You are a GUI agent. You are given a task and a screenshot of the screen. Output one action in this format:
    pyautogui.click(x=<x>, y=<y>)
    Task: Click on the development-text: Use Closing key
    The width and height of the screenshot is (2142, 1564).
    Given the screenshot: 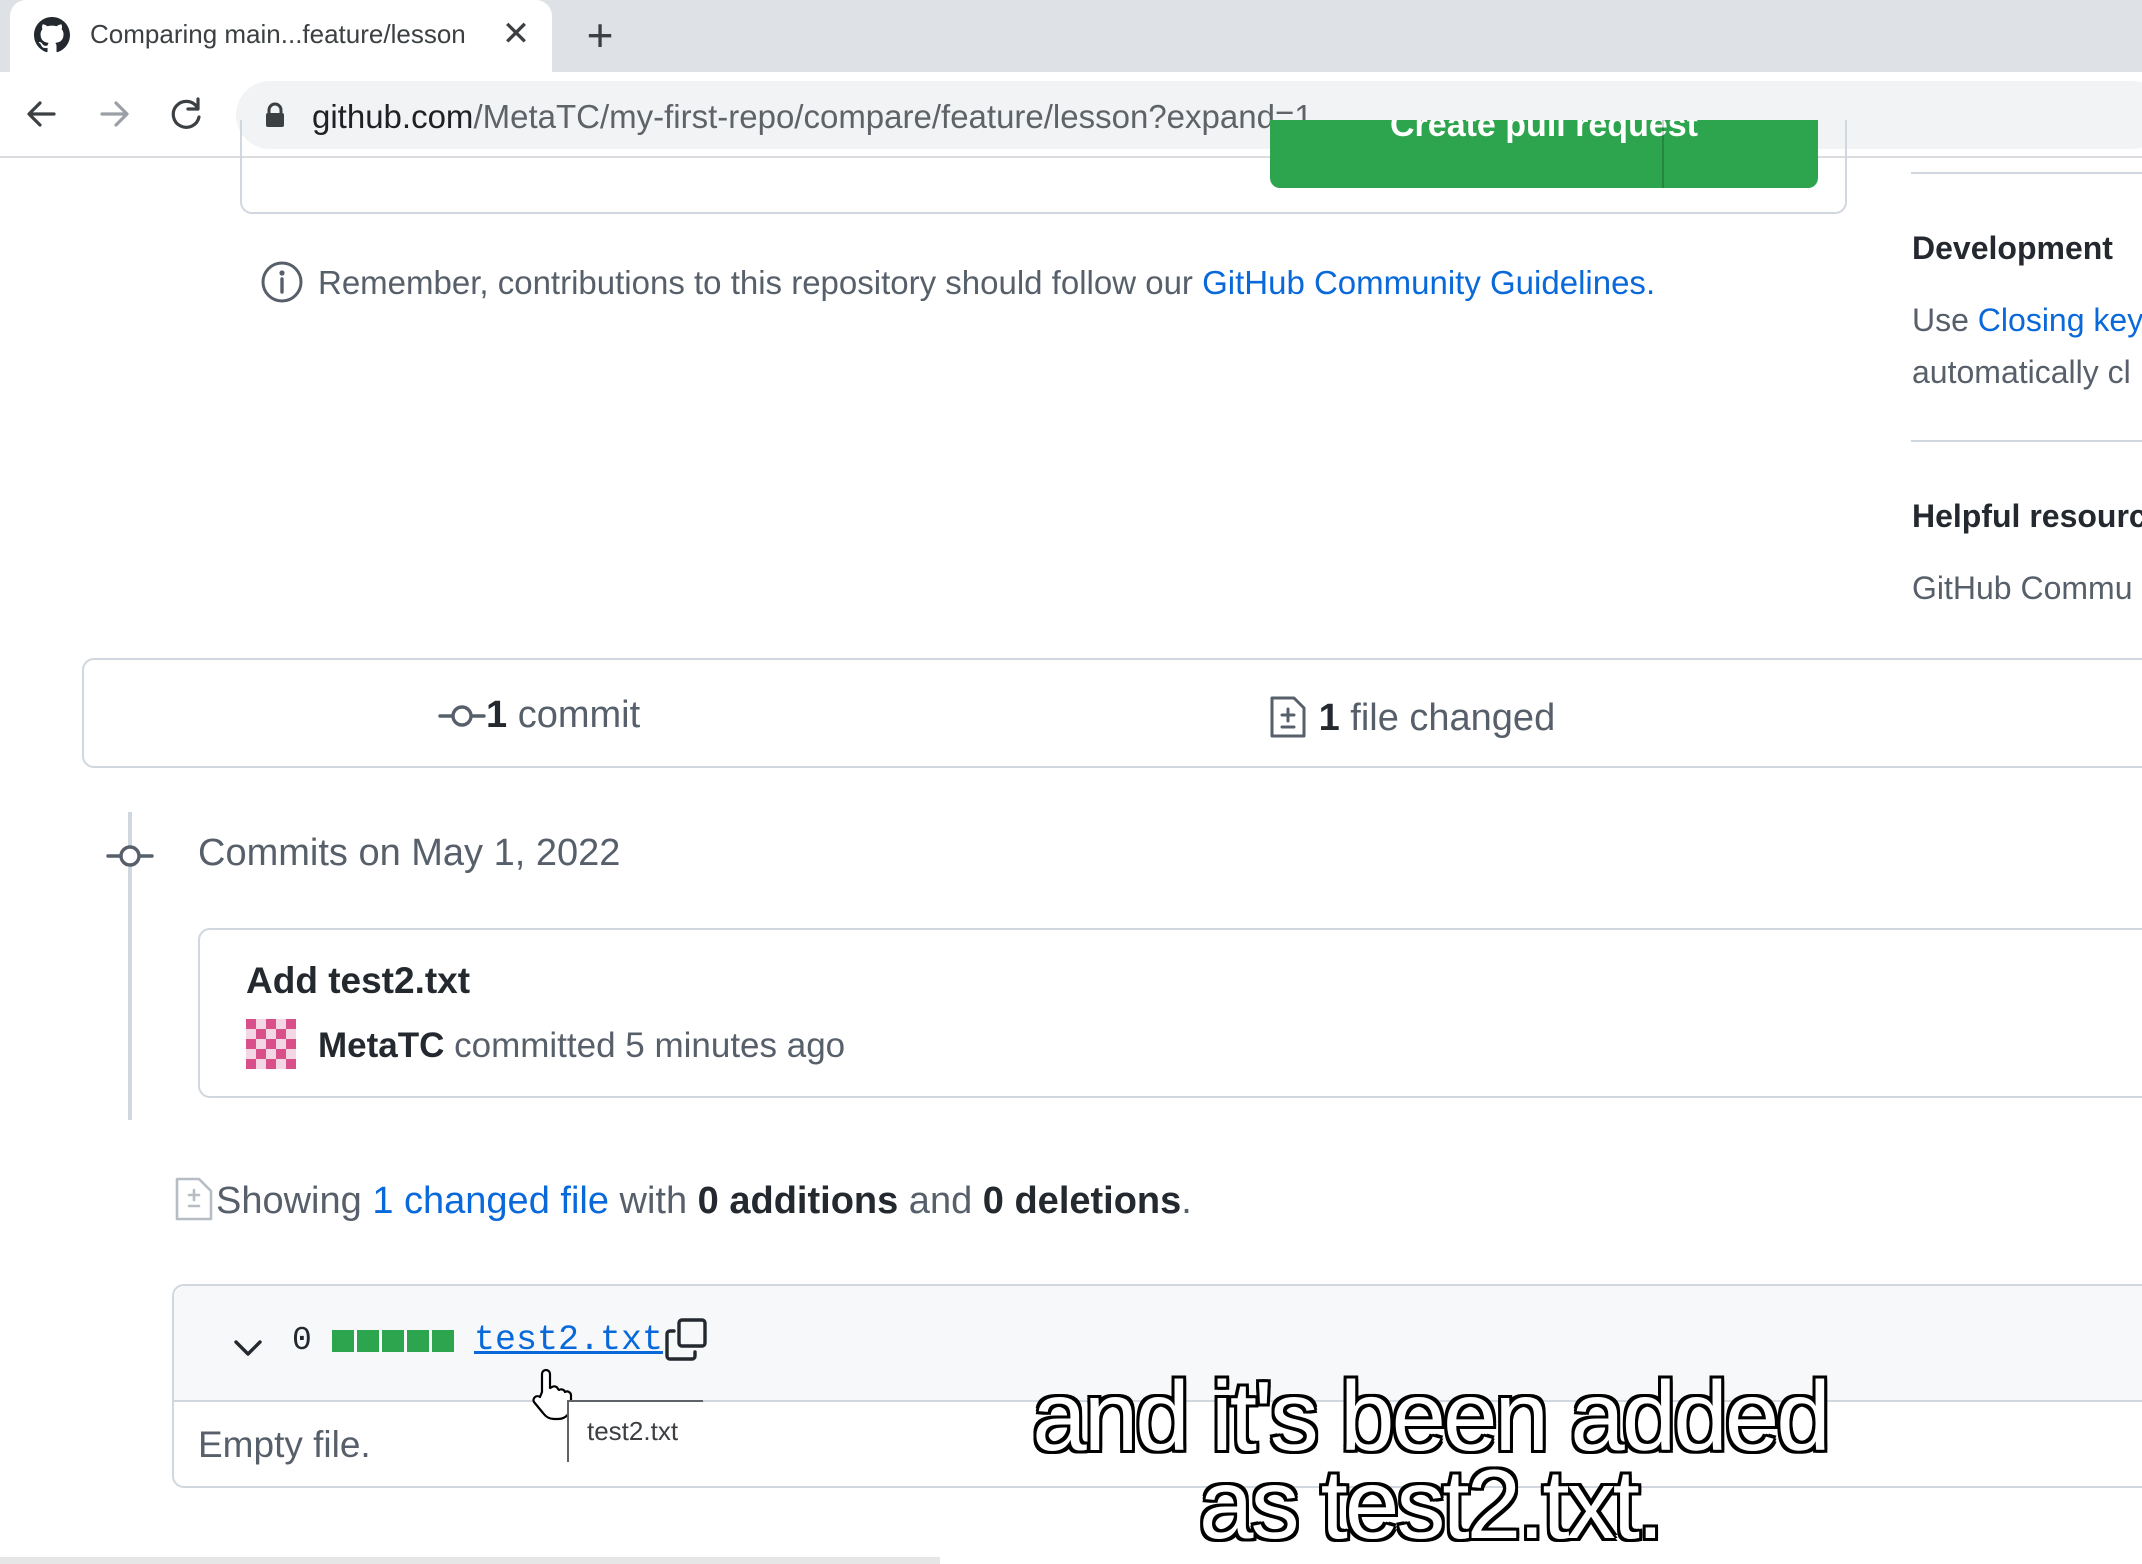 What is the action you would take?
    pyautogui.click(x=2027, y=320)
    